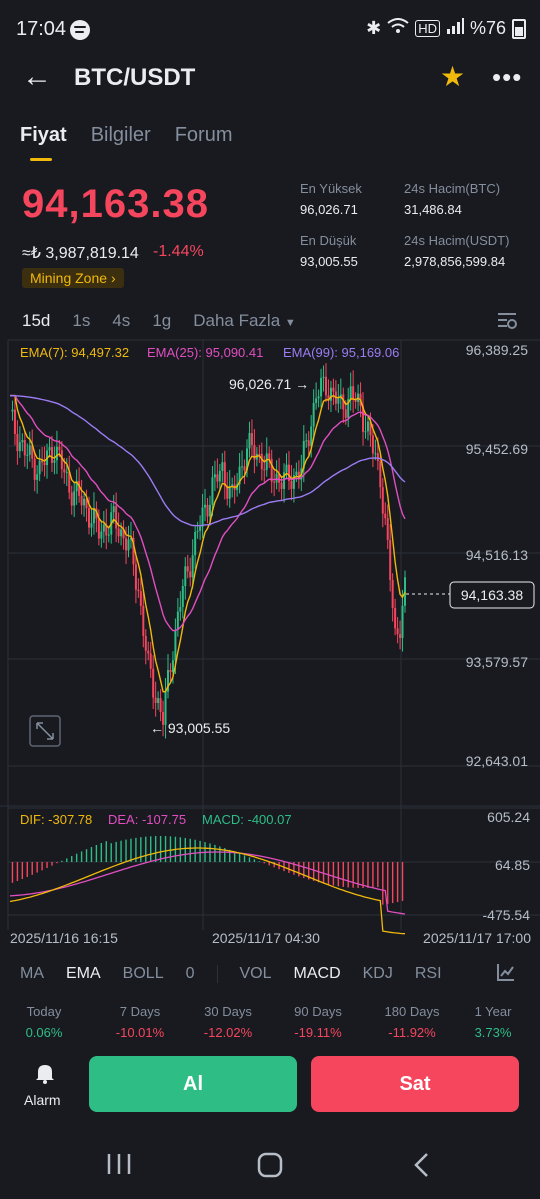 Image resolution: width=540 pixels, height=1199 pixels. What do you see at coordinates (244, 321) in the screenshot?
I see `timeframe-more: Daha Fazla ▼` at bounding box center [244, 321].